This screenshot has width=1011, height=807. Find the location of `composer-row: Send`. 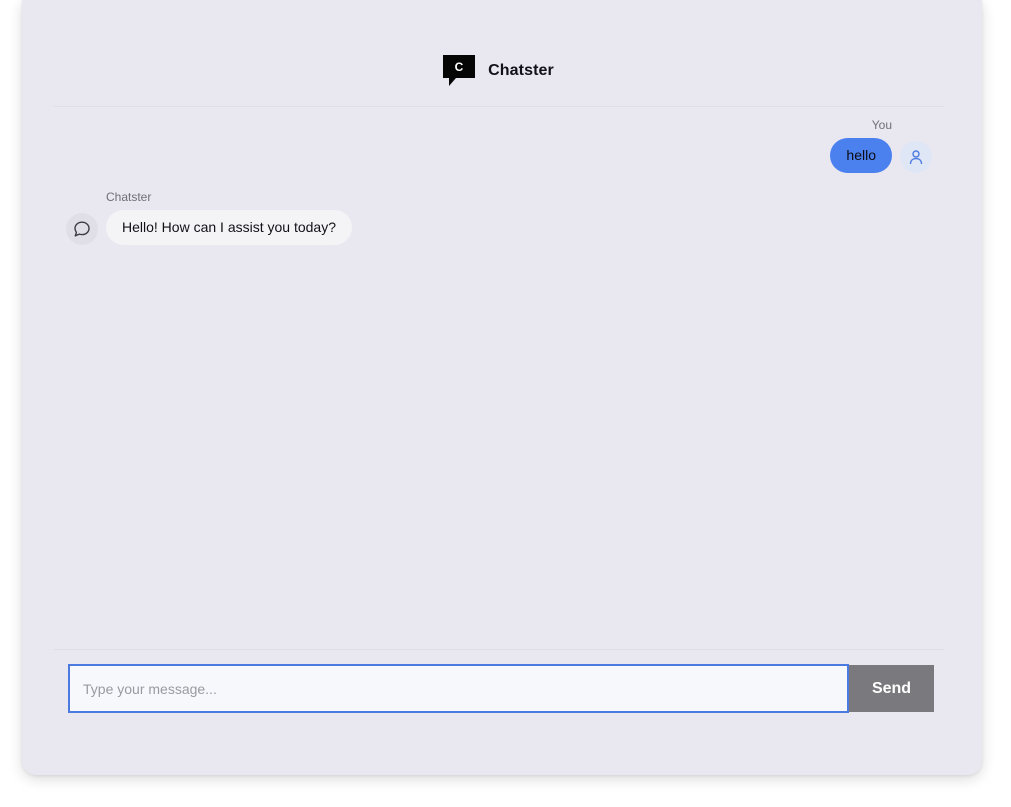

composer-row: Send is located at coordinates (501, 688).